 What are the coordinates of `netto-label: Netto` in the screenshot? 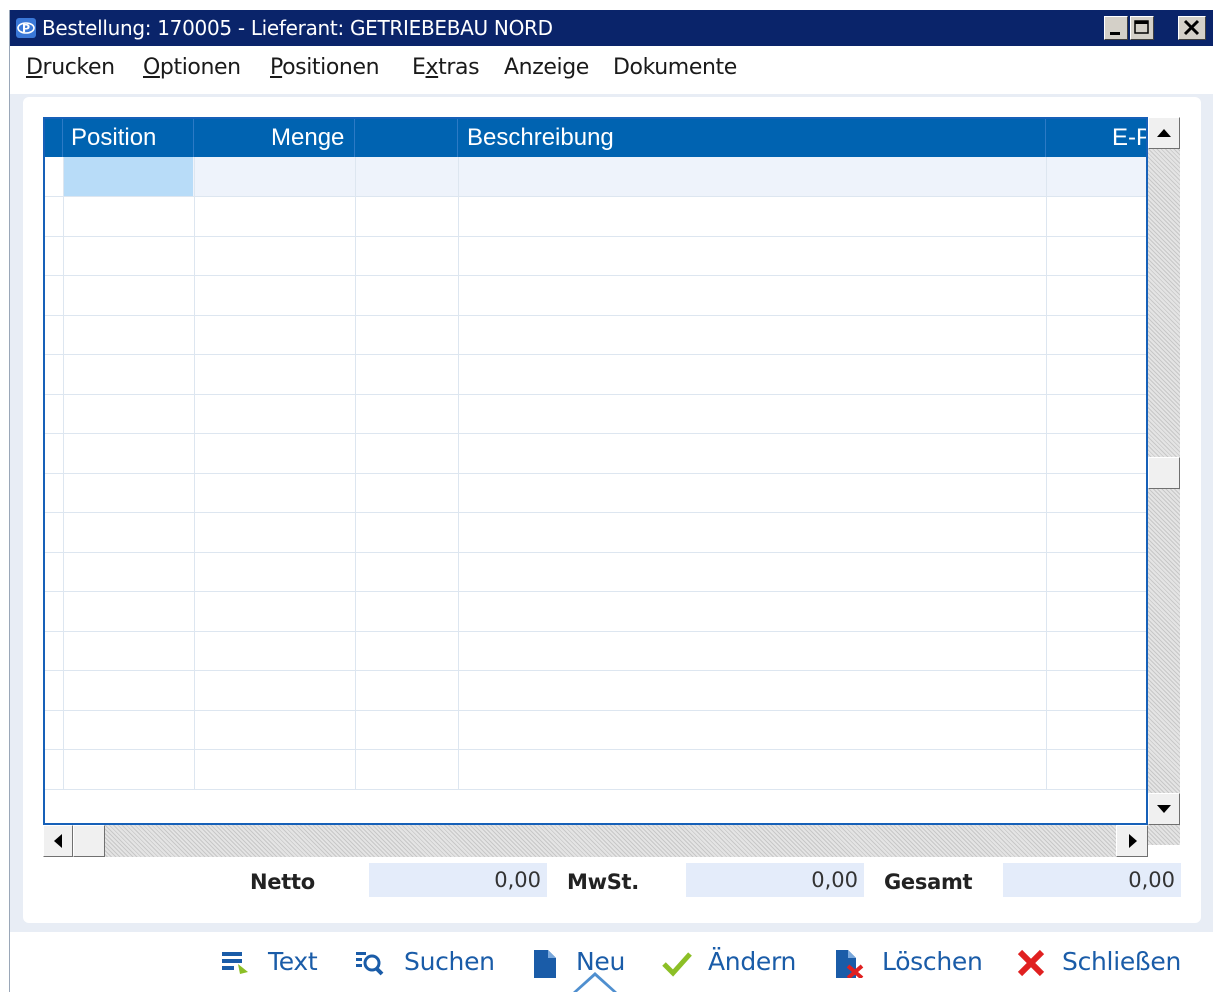 It's located at (282, 882).